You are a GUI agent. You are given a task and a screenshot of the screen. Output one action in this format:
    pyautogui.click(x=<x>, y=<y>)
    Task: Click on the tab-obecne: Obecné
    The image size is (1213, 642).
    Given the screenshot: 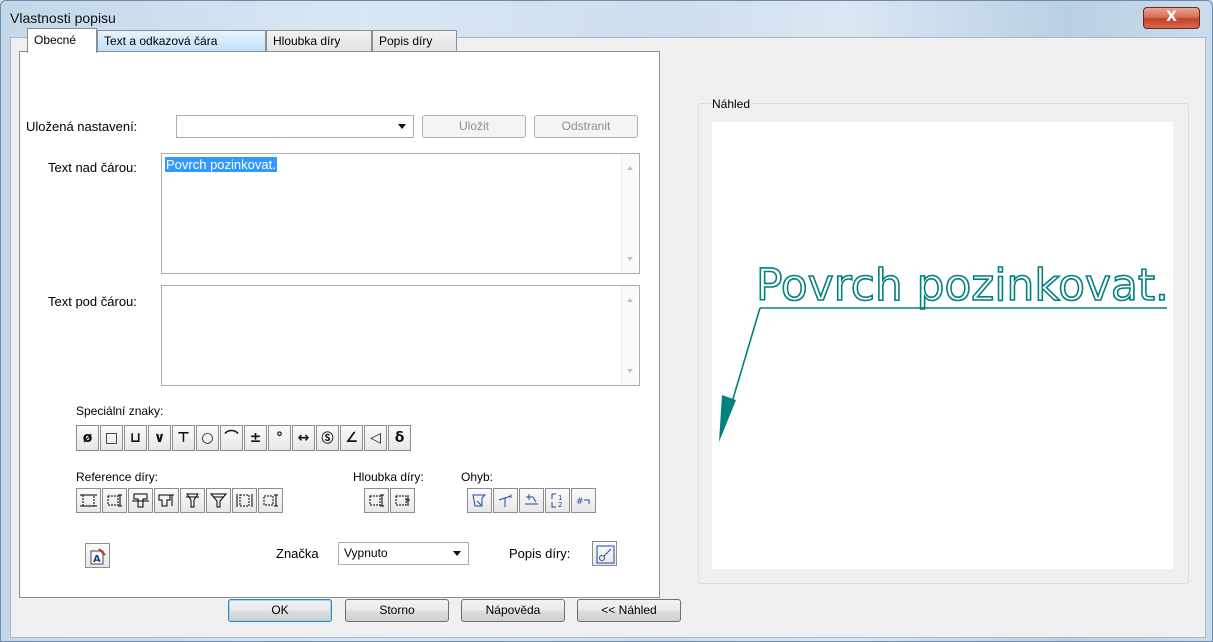 What is the action you would take?
    pyautogui.click(x=62, y=40)
    